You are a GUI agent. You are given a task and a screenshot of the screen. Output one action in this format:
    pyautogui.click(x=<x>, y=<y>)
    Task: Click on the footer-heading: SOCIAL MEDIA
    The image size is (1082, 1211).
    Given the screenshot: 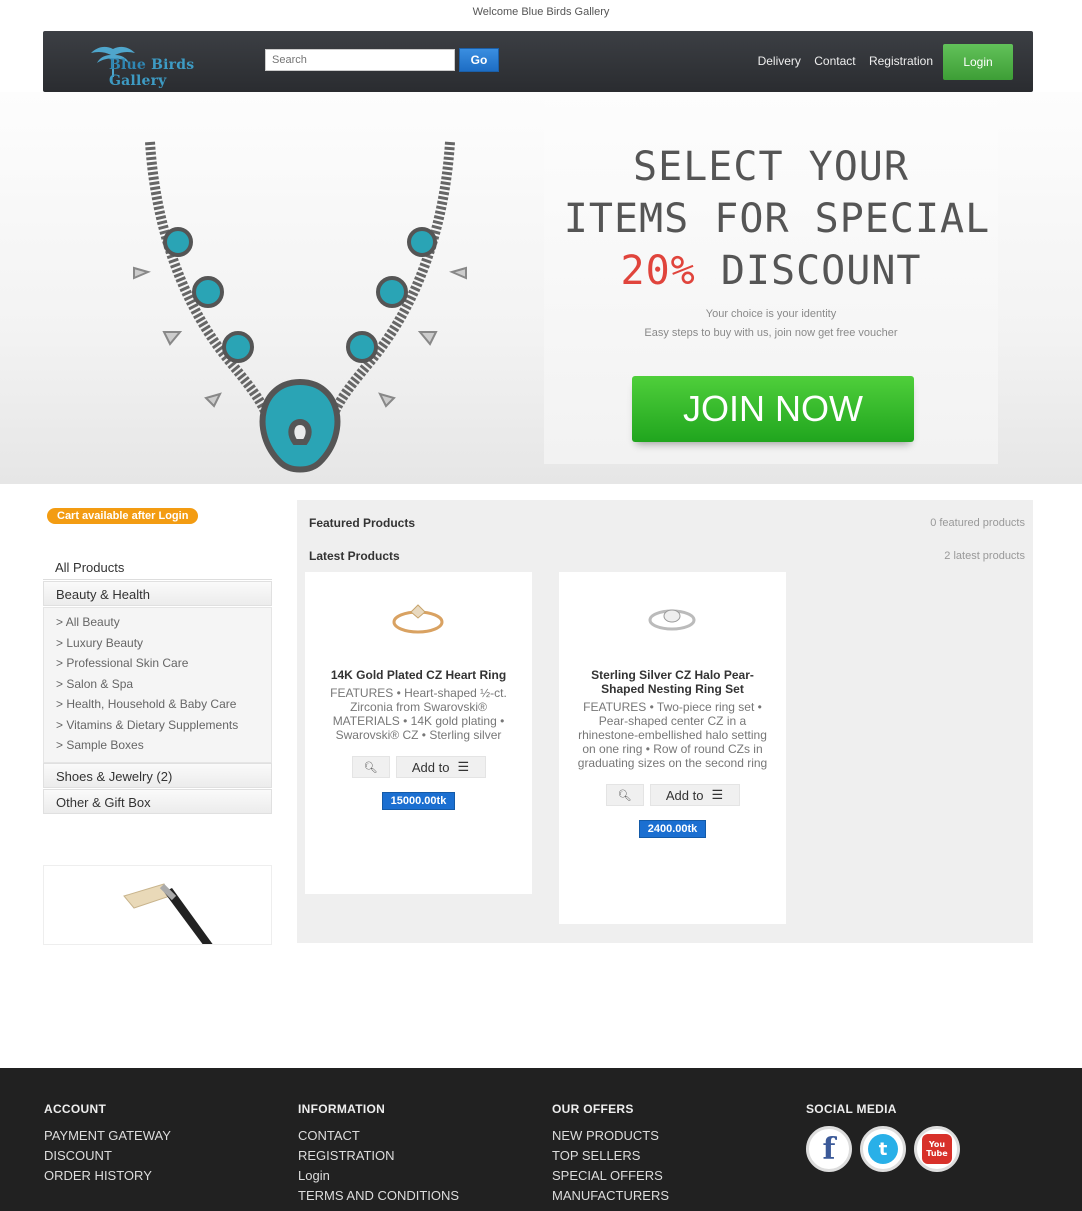 What is the action you would take?
    pyautogui.click(x=851, y=1109)
    